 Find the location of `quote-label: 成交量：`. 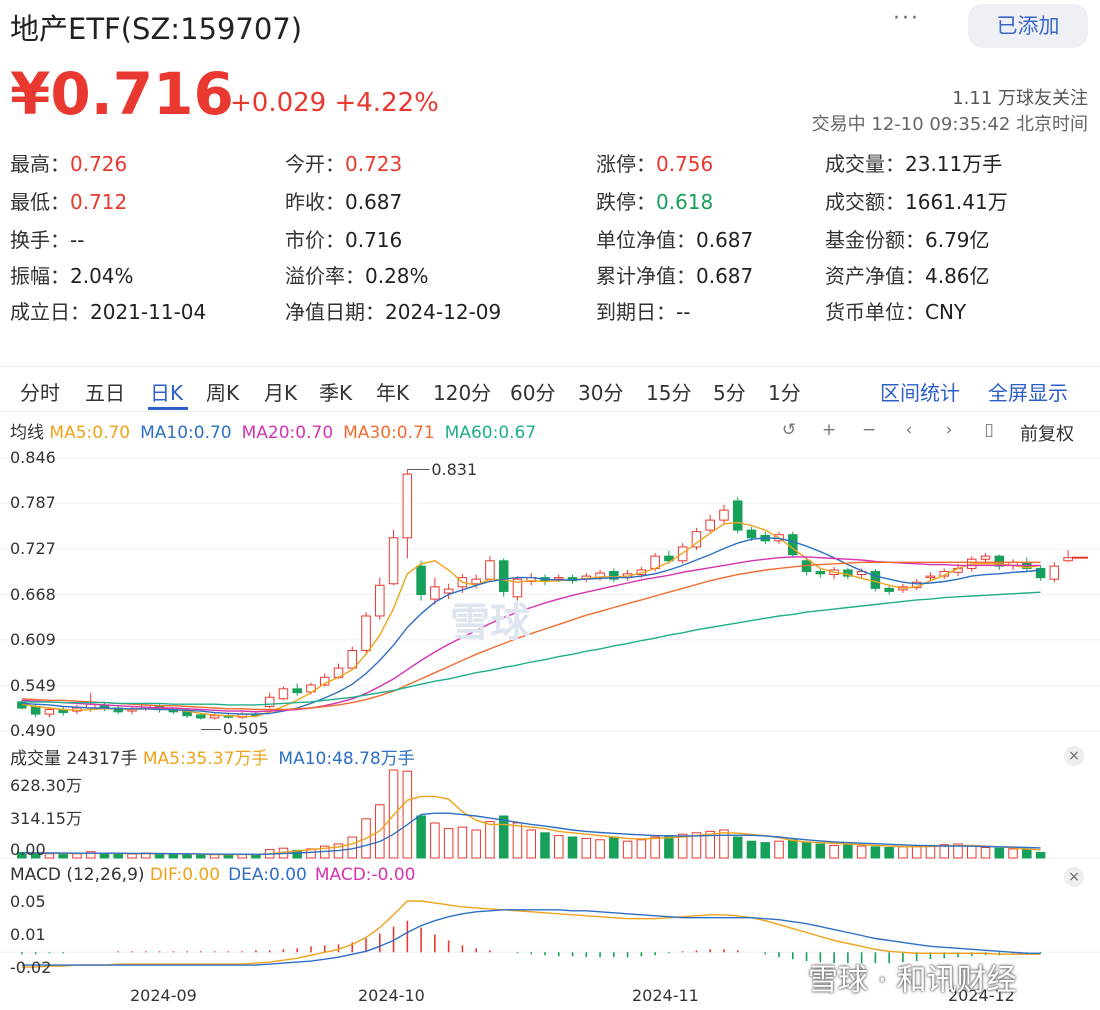

quote-label: 成交量： is located at coordinates (865, 164).